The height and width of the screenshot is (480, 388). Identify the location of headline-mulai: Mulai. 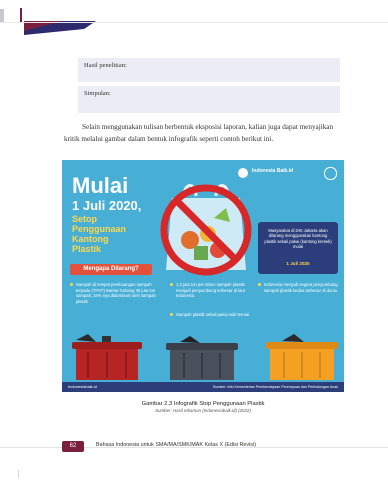
(100, 185).